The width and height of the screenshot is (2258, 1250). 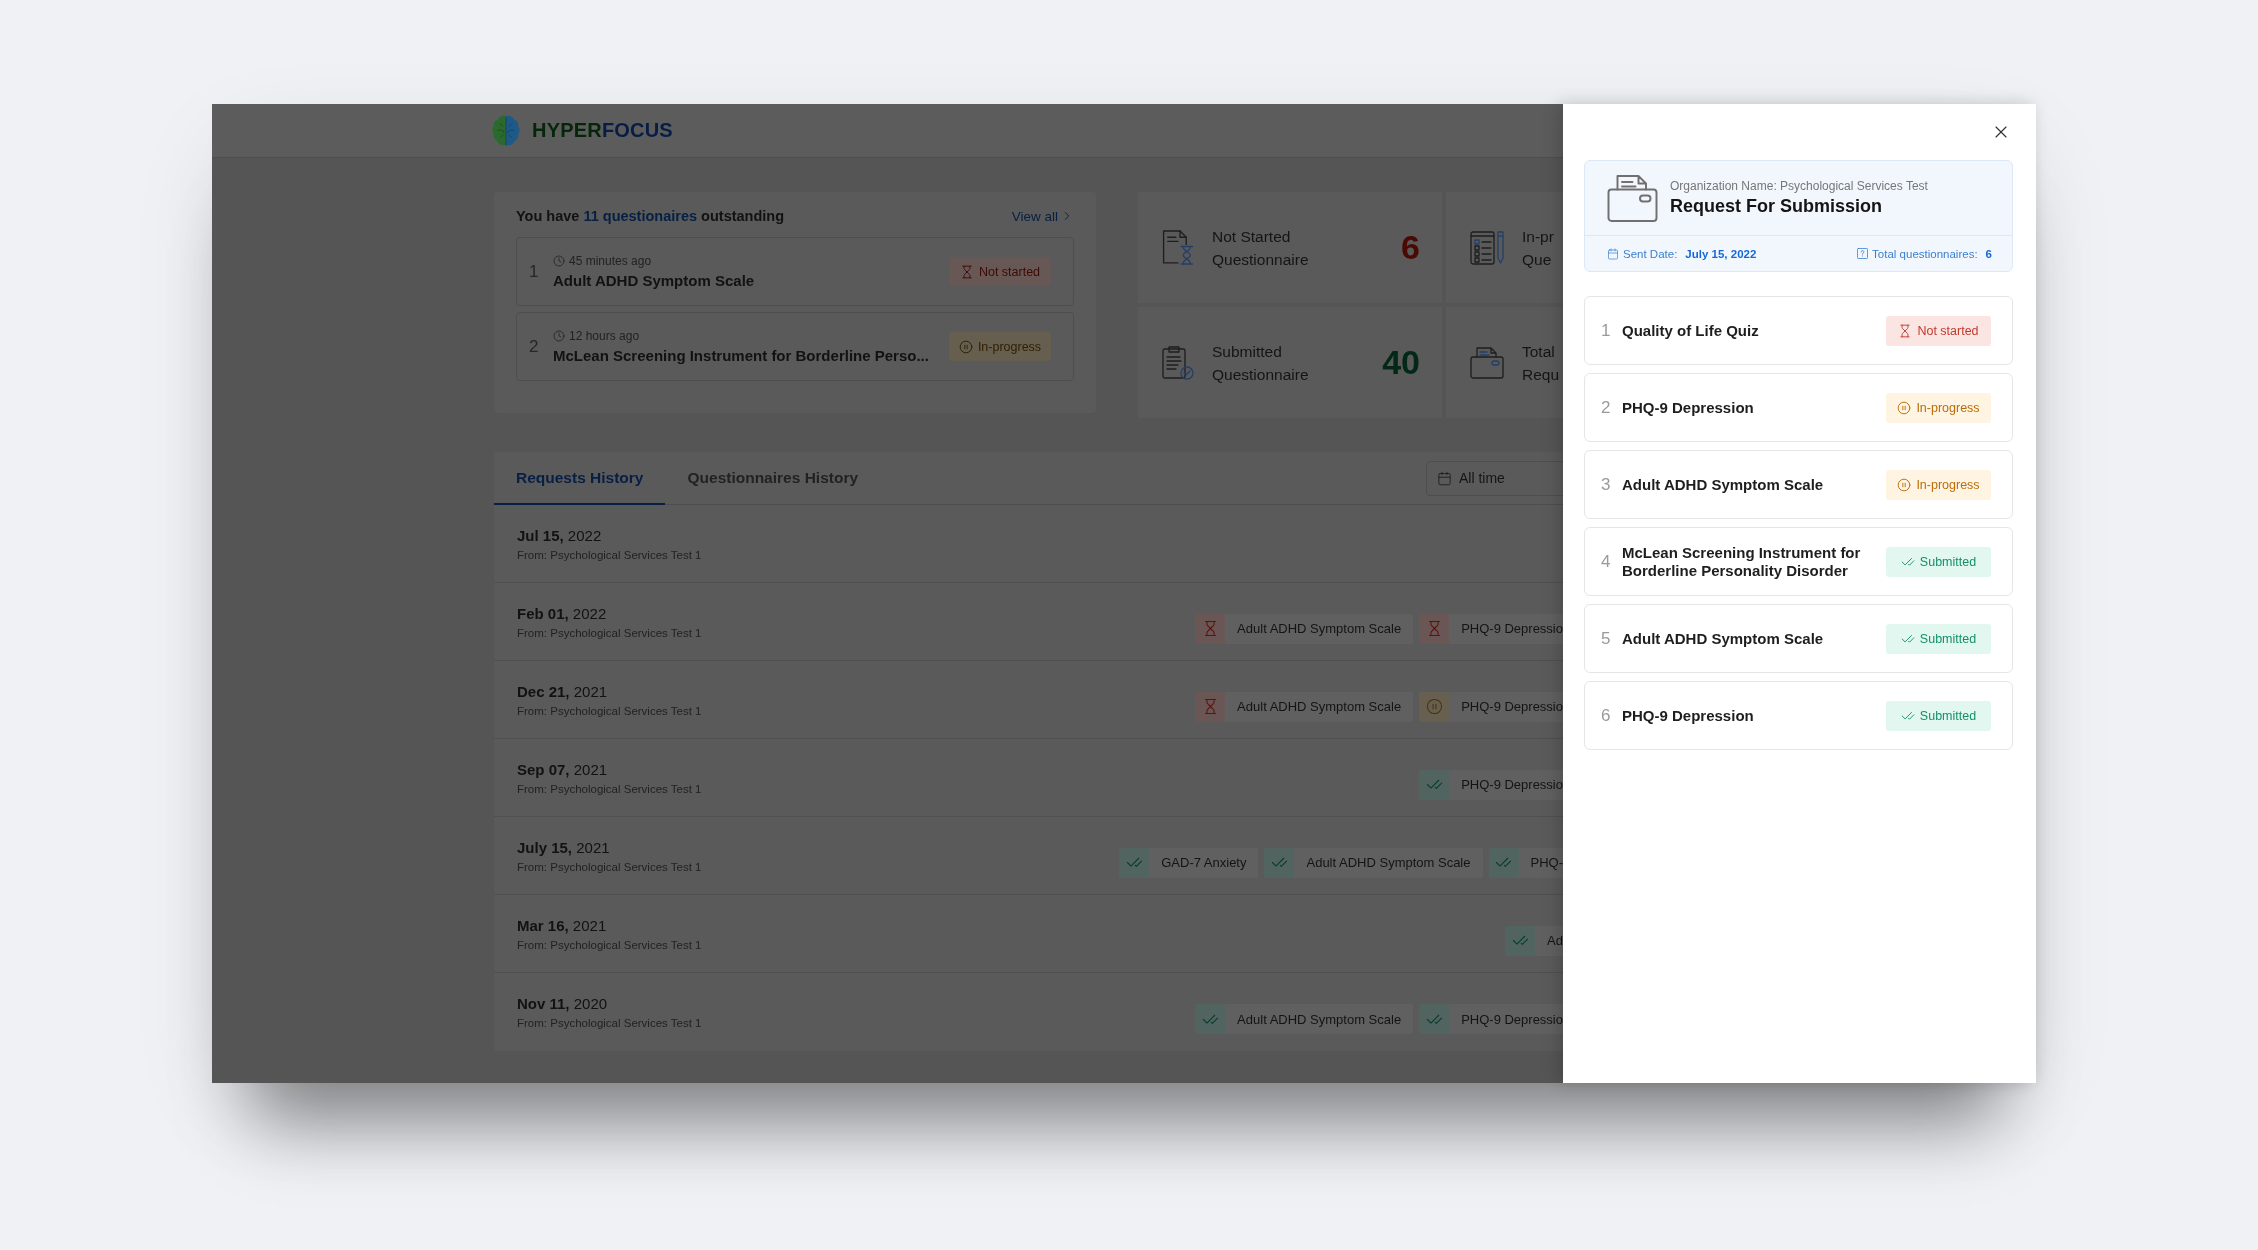 What do you see at coordinates (1742, 561) in the screenshot?
I see `questionnaire-title: McLean Screening Instrument for Borderline Personality Disorder` at bounding box center [1742, 561].